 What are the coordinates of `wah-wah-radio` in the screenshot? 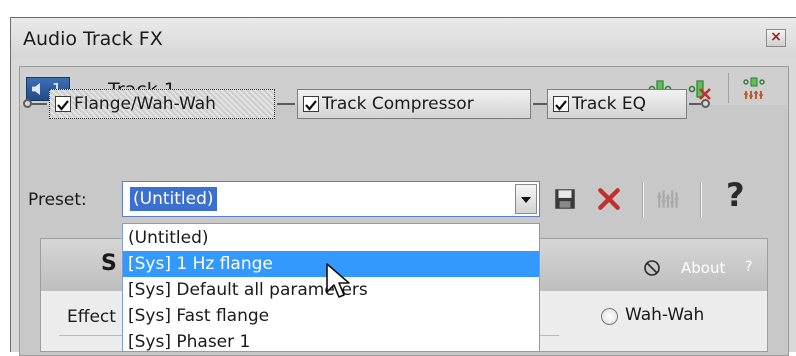 It's located at (609, 316).